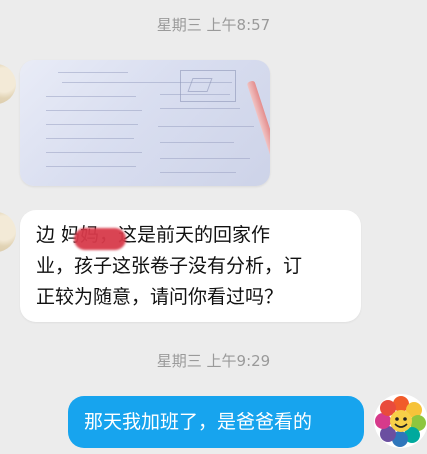 Image resolution: width=427 pixels, height=454 pixels. Describe the element at coordinates (169, 266) in the screenshot. I see `message-line-2: 业，孩子这张卷子没有分析，订` at that location.